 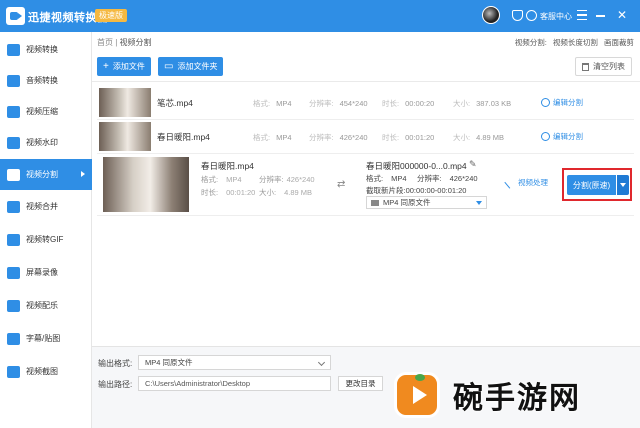 I want to click on service-center-link: 客服中心, so click(x=556, y=16).